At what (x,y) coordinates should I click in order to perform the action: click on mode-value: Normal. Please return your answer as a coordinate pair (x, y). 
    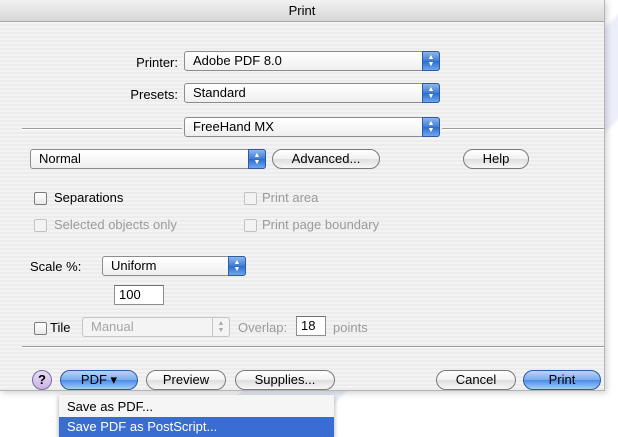
    Looking at the image, I should click on (60, 158).